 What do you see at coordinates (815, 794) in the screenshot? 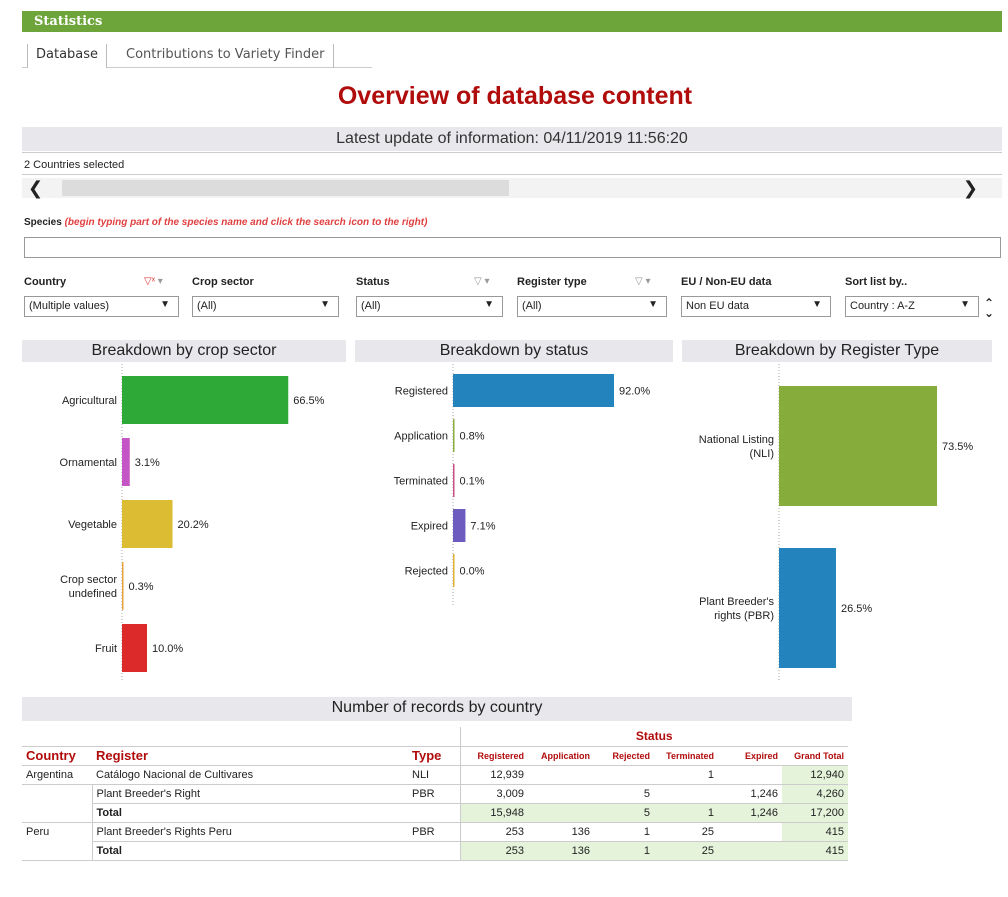
I see `cell-grand-total: 4,260` at bounding box center [815, 794].